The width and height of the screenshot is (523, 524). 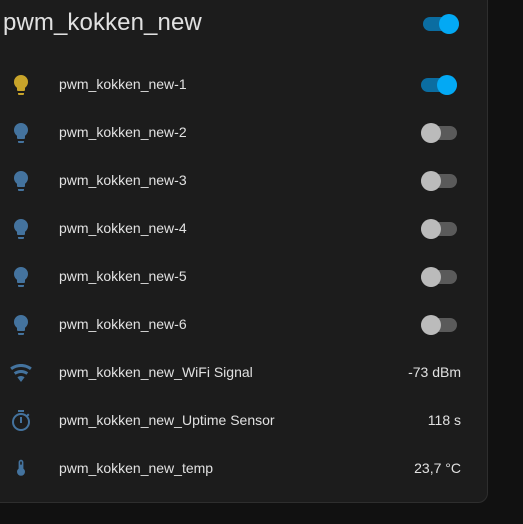 What do you see at coordinates (233, 133) in the screenshot?
I see `entity-row-light-2: pwm_kokken_new-2` at bounding box center [233, 133].